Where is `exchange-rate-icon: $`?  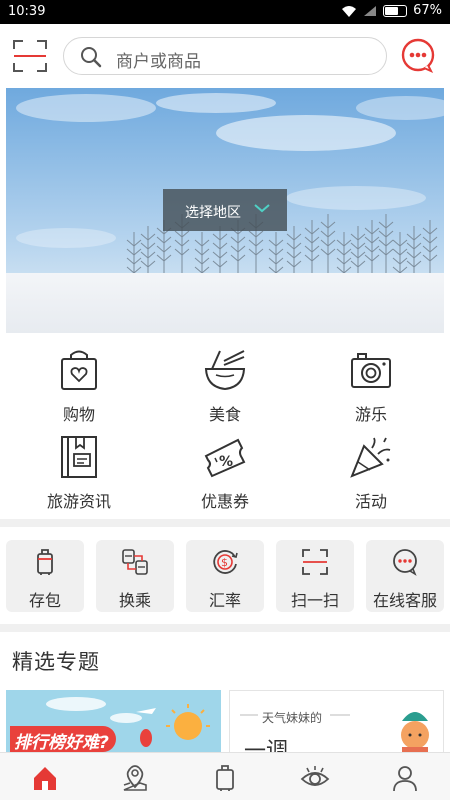 exchange-rate-icon: $ is located at coordinates (225, 562).